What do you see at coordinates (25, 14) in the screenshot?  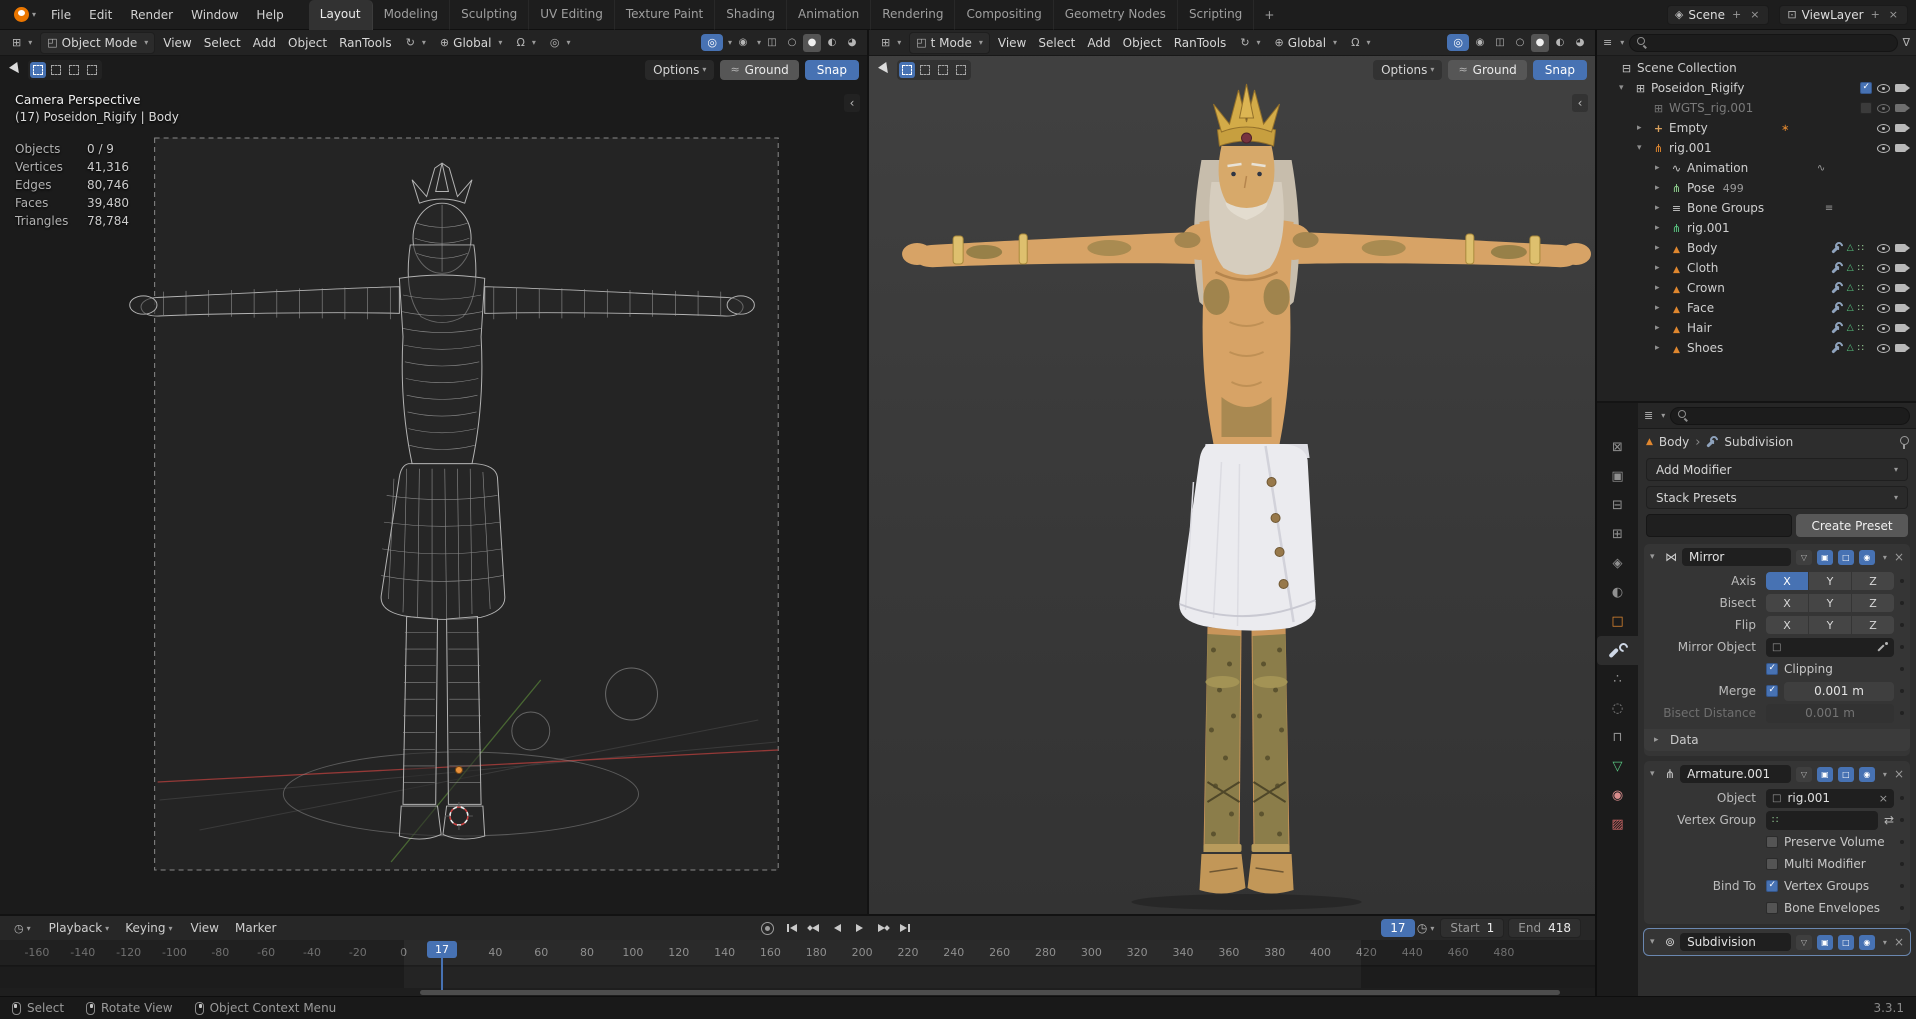 I see `blender-menu-button: ▾` at bounding box center [25, 14].